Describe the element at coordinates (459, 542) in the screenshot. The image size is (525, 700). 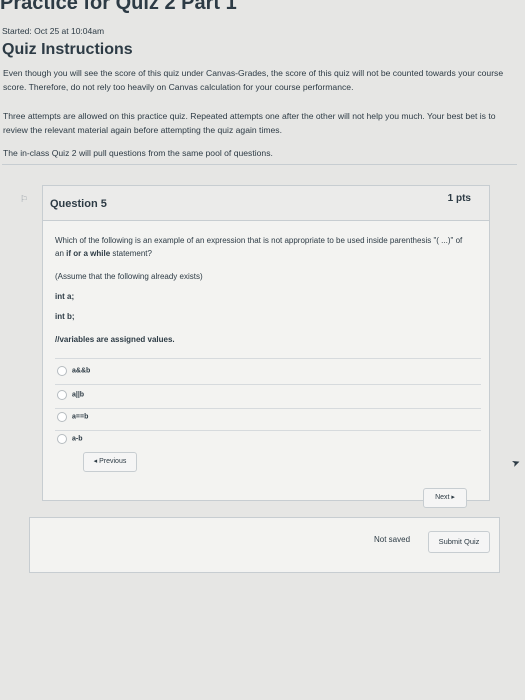
I see `submit-quiz-button: Submit Quiz` at that location.